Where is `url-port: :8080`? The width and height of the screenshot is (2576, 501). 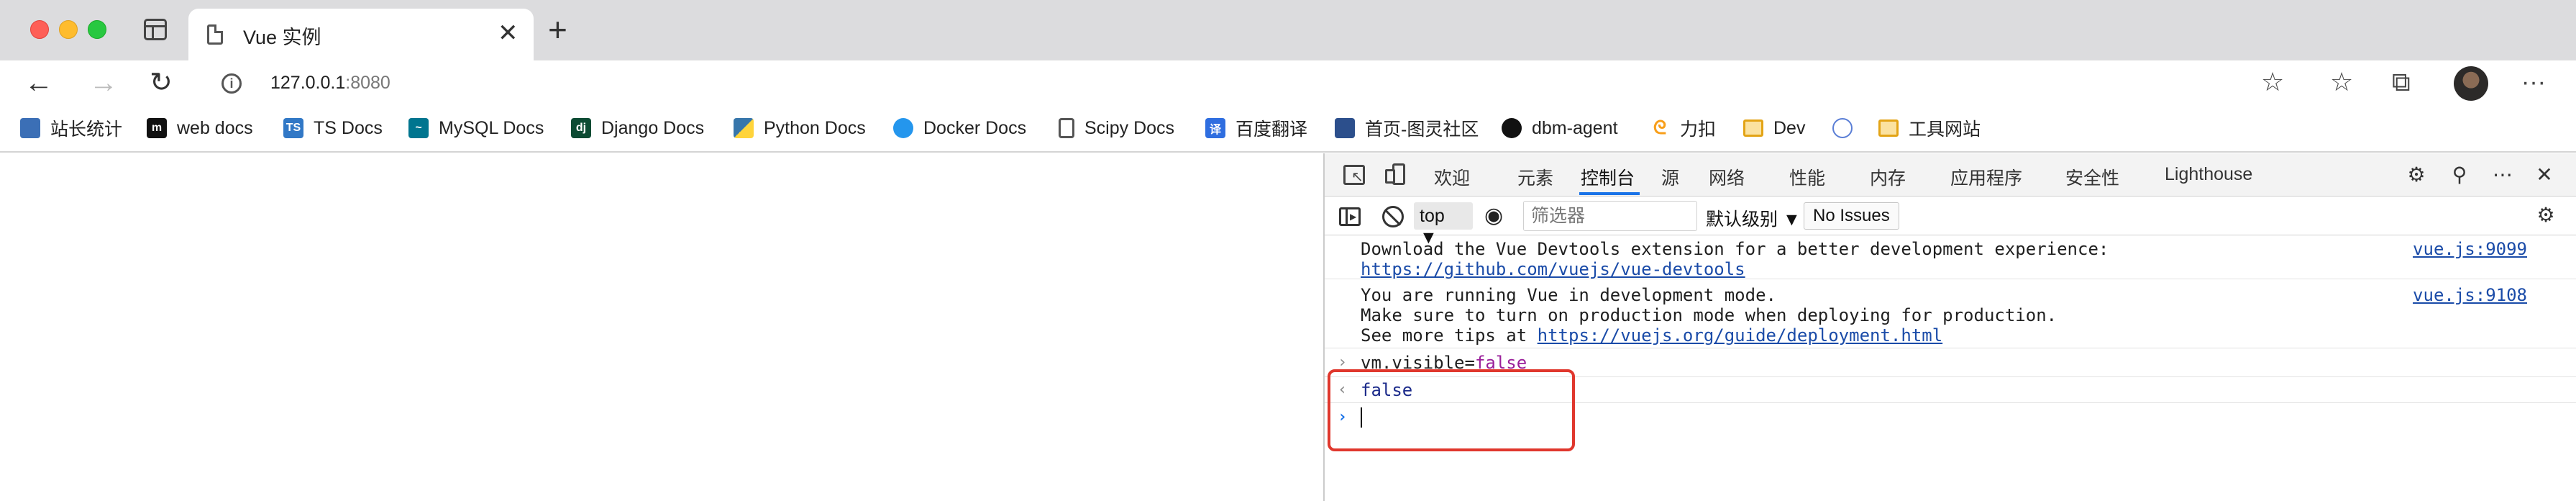 url-port: :8080 is located at coordinates (367, 83).